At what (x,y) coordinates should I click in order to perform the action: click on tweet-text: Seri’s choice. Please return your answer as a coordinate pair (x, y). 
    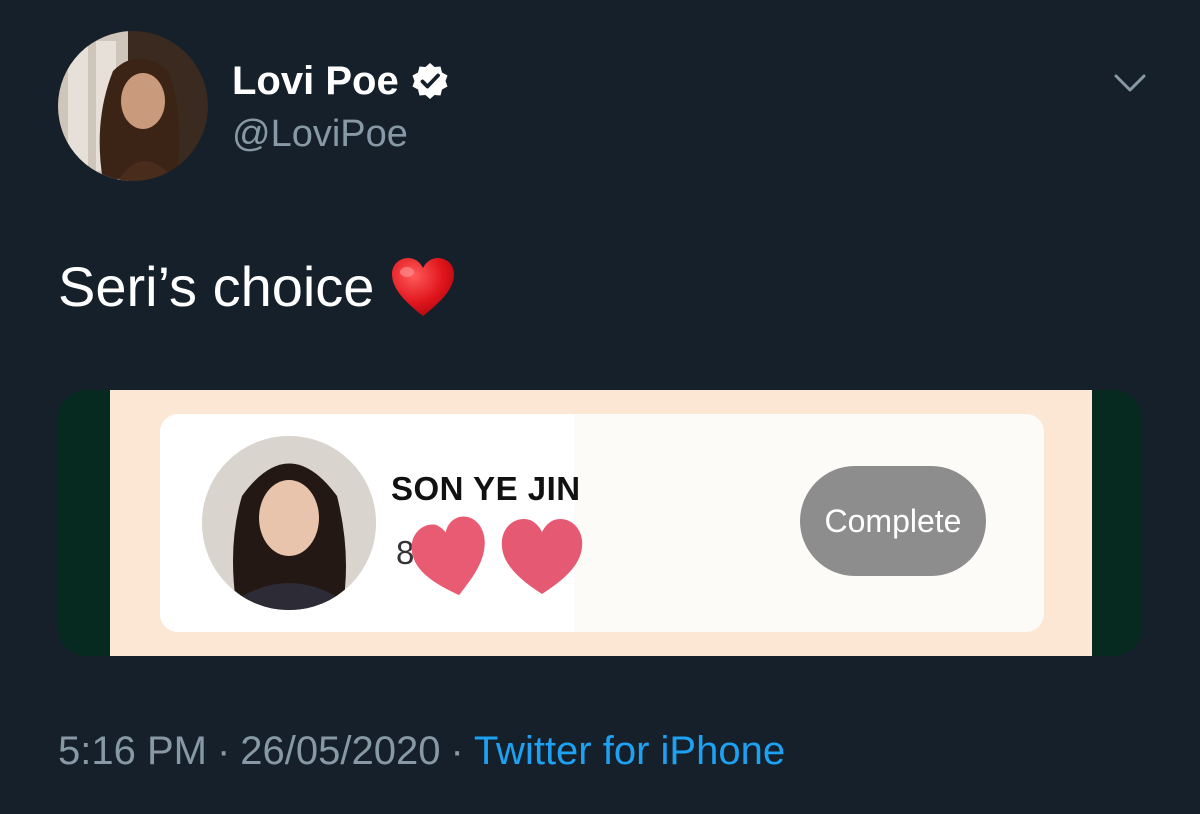
    Looking at the image, I should click on (257, 287).